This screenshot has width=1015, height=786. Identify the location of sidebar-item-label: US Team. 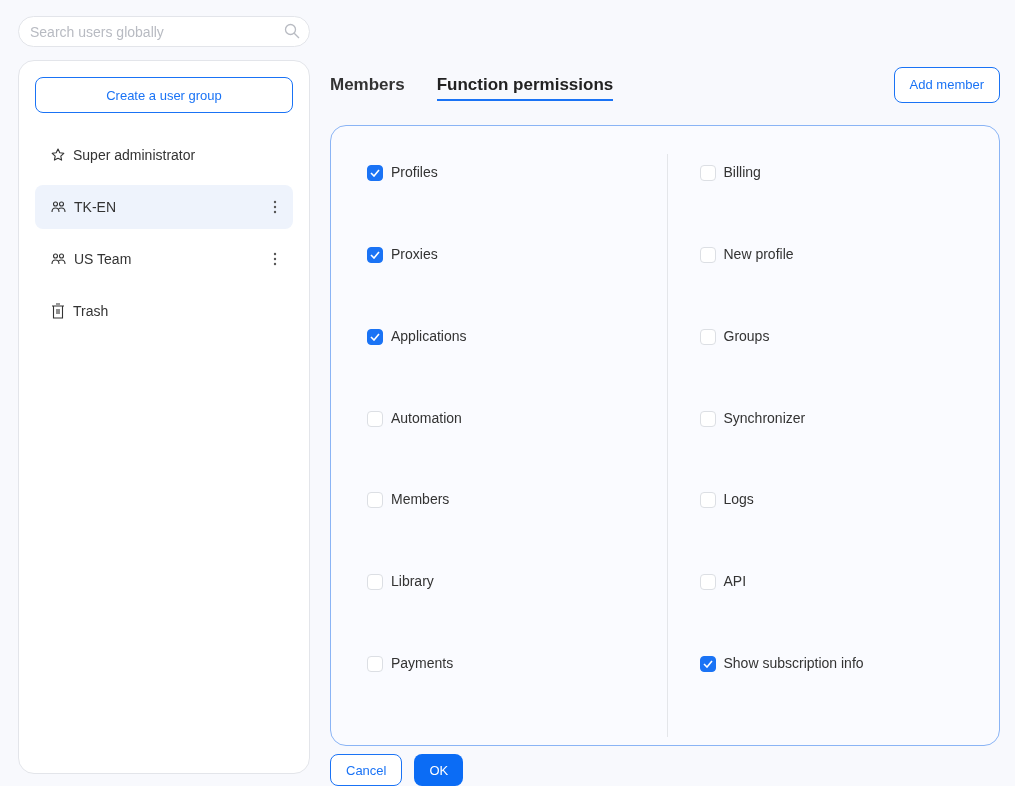
(103, 259).